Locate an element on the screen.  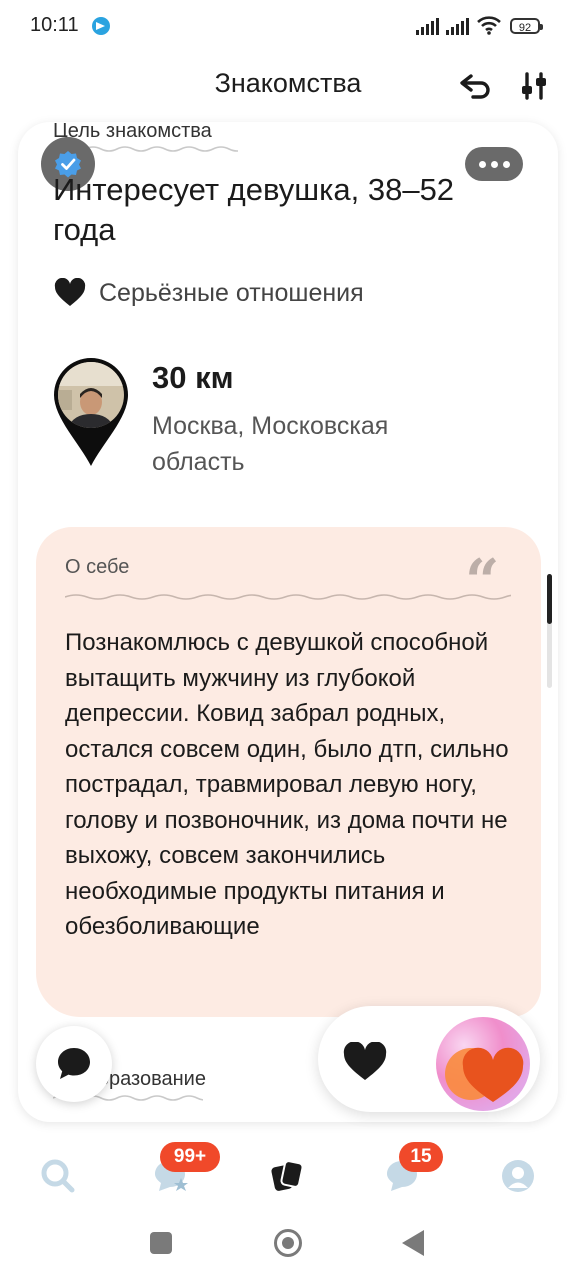
messages-badge: 15 is located at coordinates (421, 1157).